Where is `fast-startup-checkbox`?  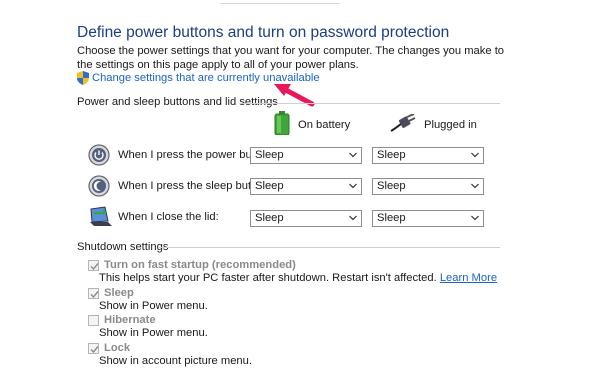 fast-startup-checkbox is located at coordinates (93, 265).